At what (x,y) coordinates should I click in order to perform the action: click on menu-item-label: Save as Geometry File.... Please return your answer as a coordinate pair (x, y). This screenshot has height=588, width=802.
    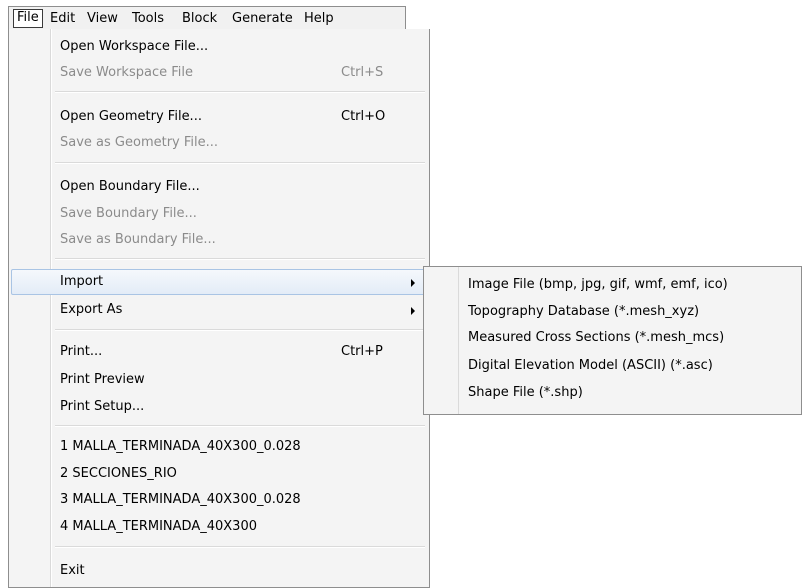
    Looking at the image, I should click on (139, 142).